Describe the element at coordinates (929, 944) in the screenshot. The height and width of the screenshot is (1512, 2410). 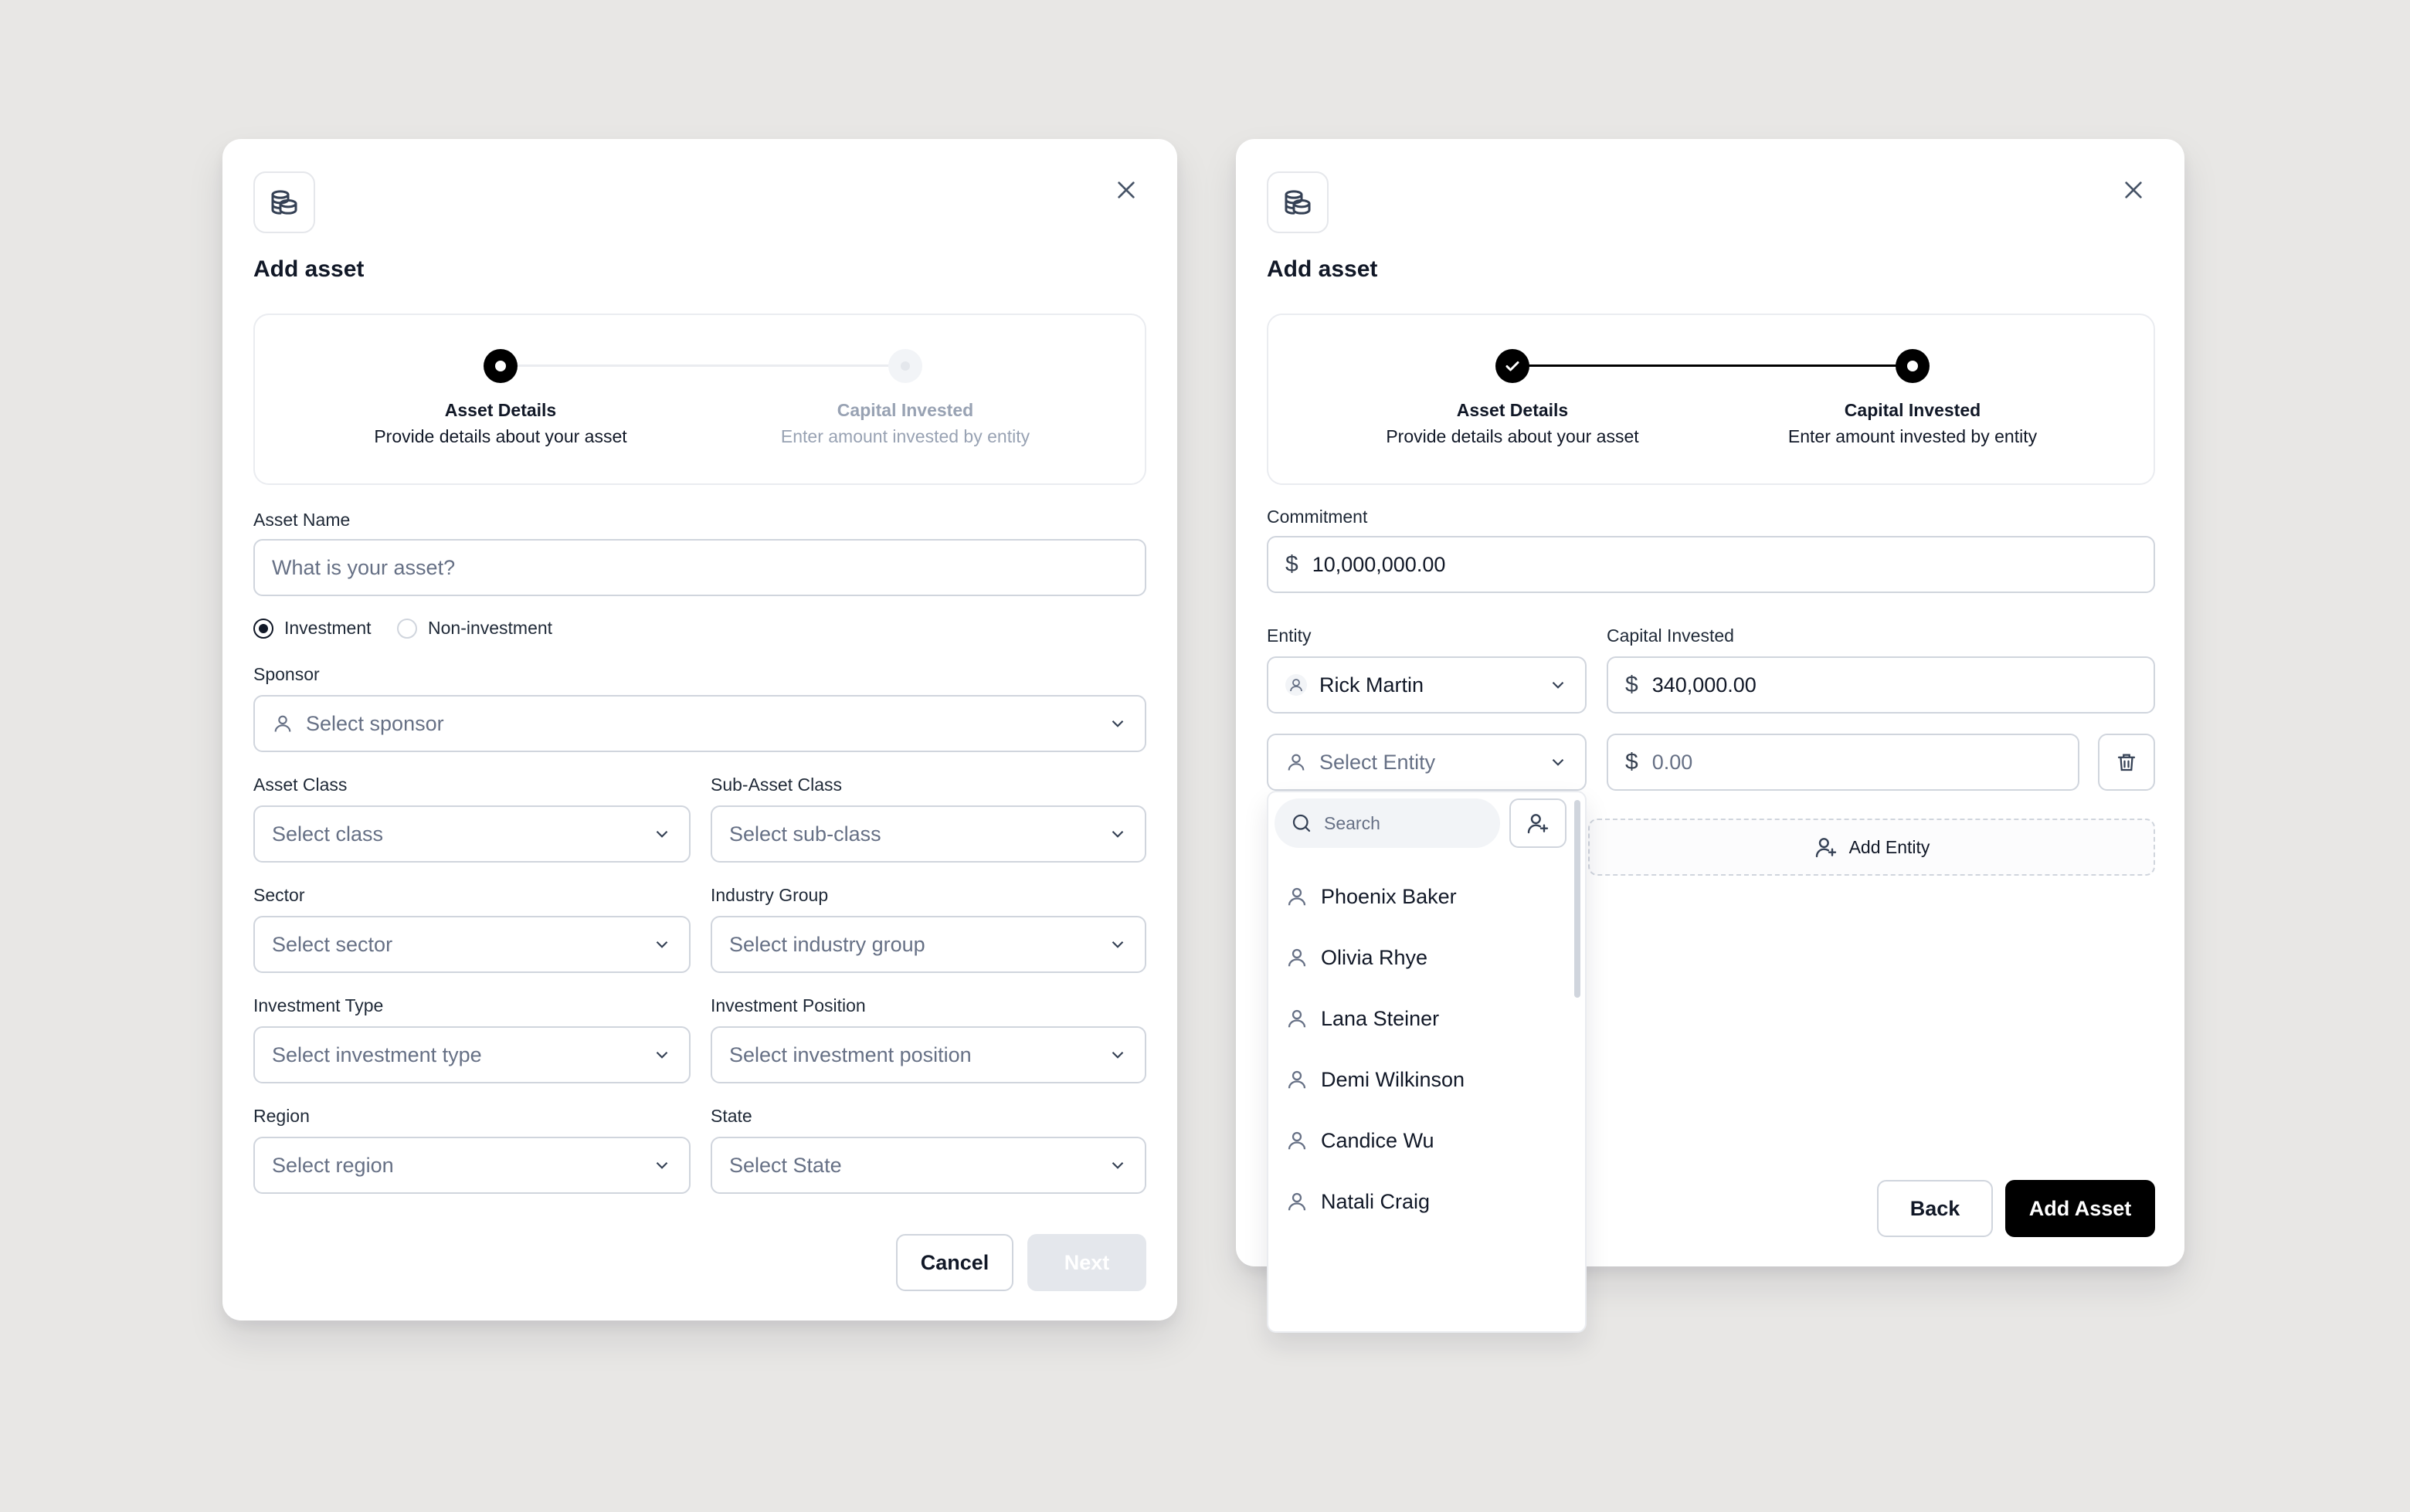
I see `industry-group-select: Select industry group` at that location.